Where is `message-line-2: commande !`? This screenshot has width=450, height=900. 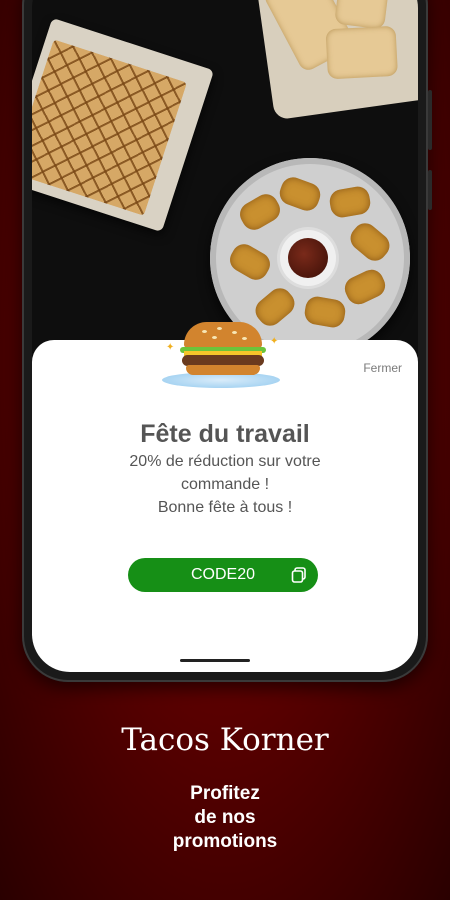
message-line-2: commande ! is located at coordinates (225, 484).